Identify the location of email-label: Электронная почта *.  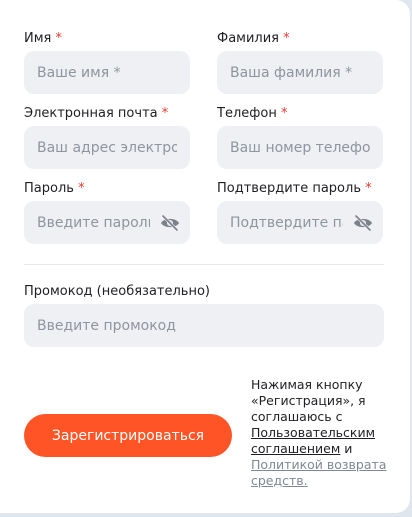
(96, 113).